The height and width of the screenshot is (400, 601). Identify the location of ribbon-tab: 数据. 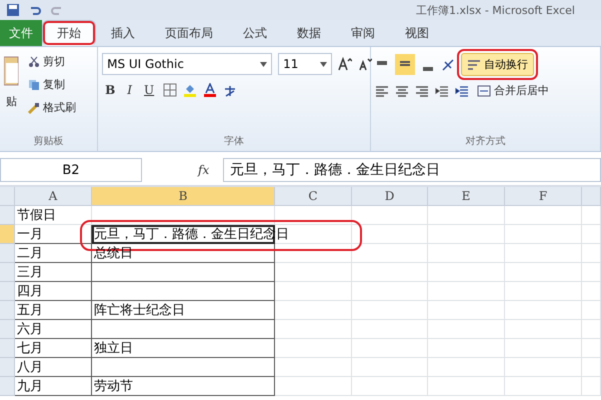
(309, 33).